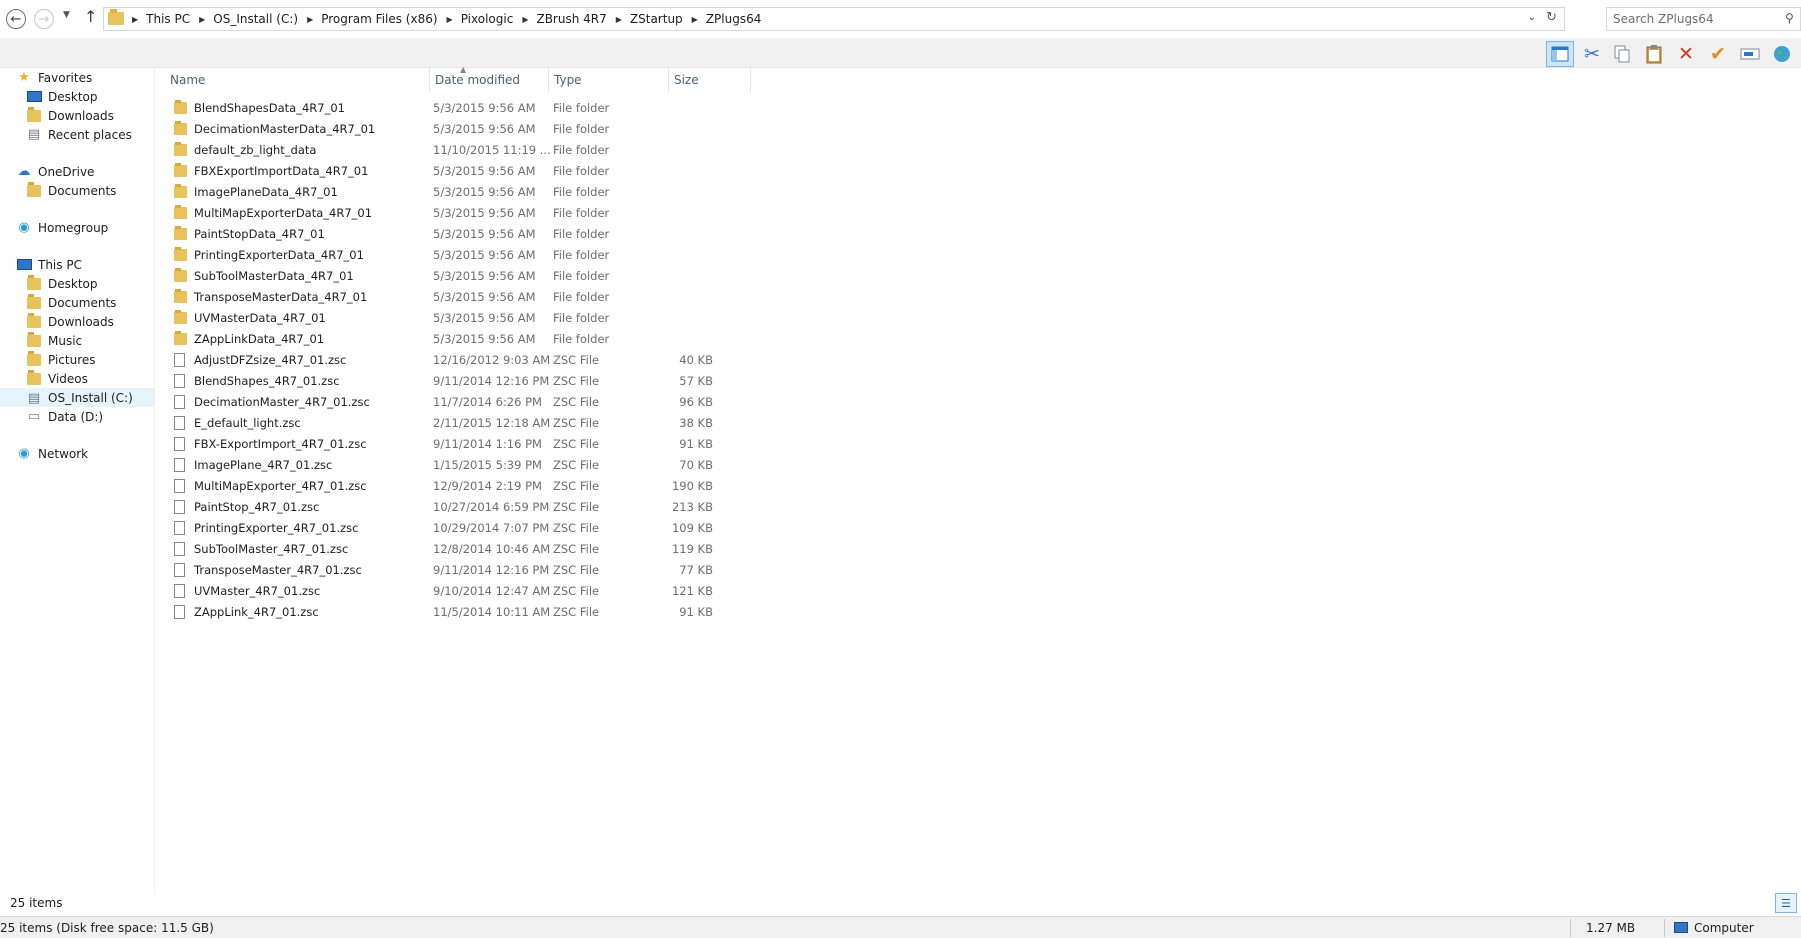 The image size is (1801, 938). Describe the element at coordinates (710, 80) in the screenshot. I see `column-size: Size` at that location.